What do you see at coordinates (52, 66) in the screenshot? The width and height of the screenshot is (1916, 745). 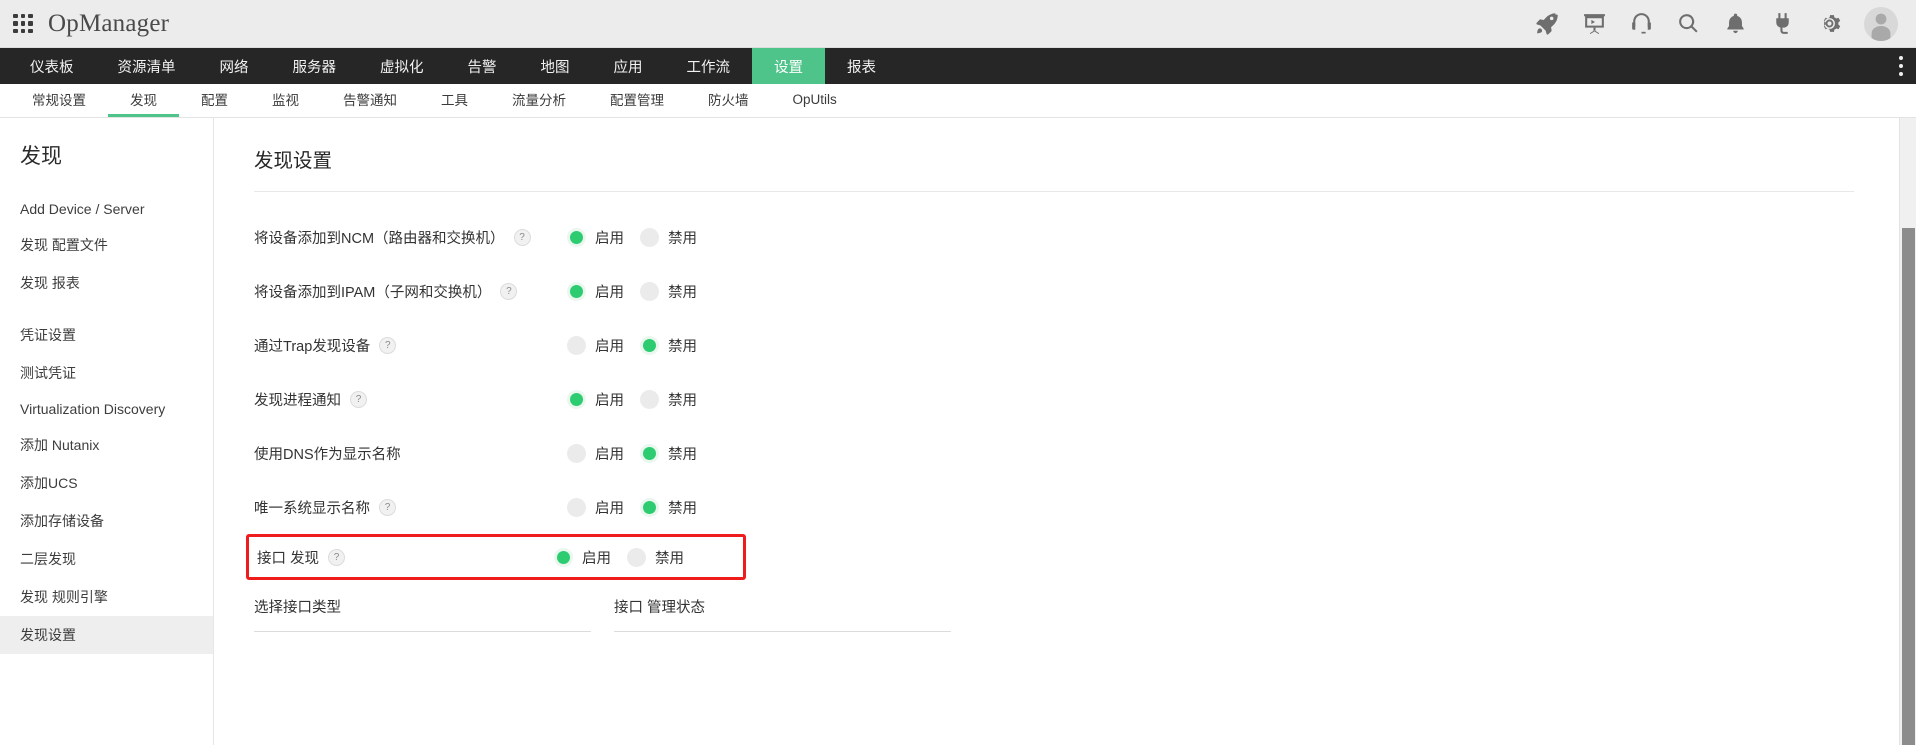 I see `main-nav-item: 仪表板` at bounding box center [52, 66].